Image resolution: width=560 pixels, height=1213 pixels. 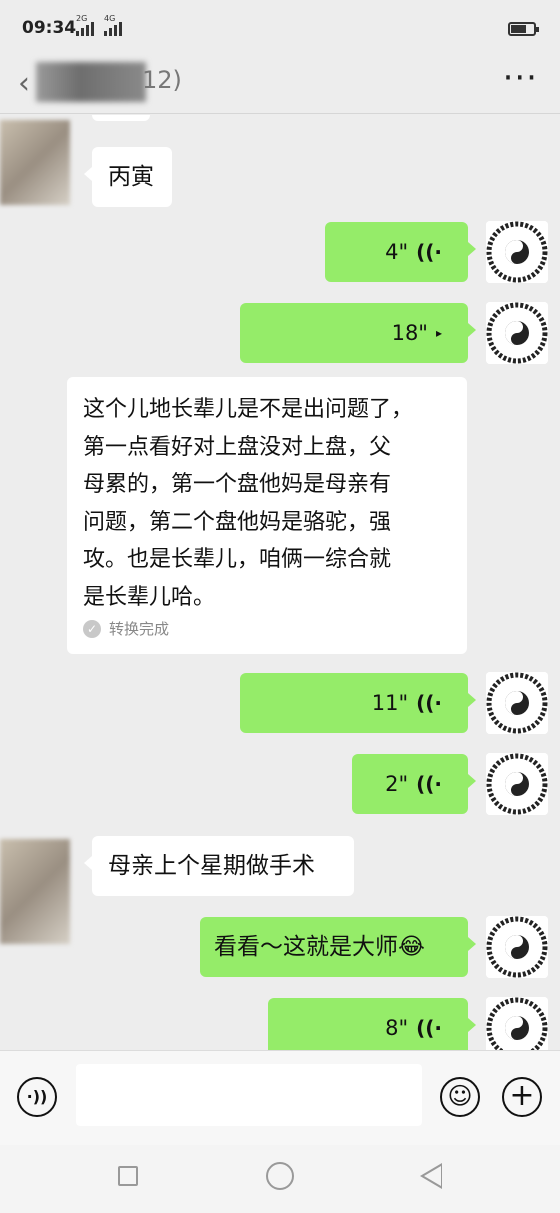 I want to click on voice-message-bubble: 18" ▸, so click(x=358, y=333).